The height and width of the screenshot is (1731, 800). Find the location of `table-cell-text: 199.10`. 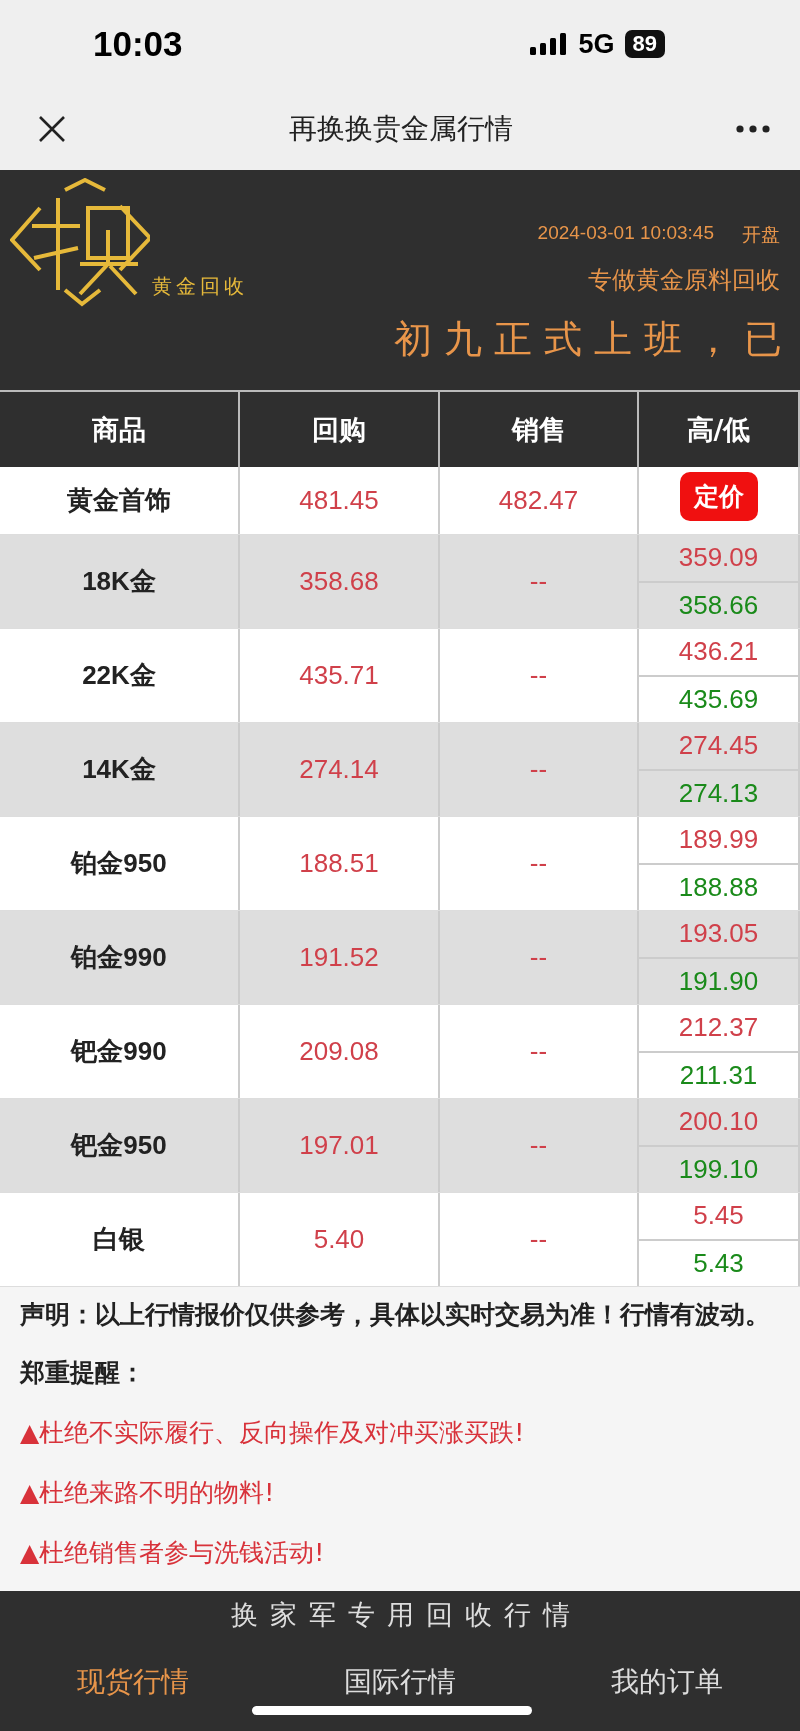

table-cell-text: 199.10 is located at coordinates (718, 1169).